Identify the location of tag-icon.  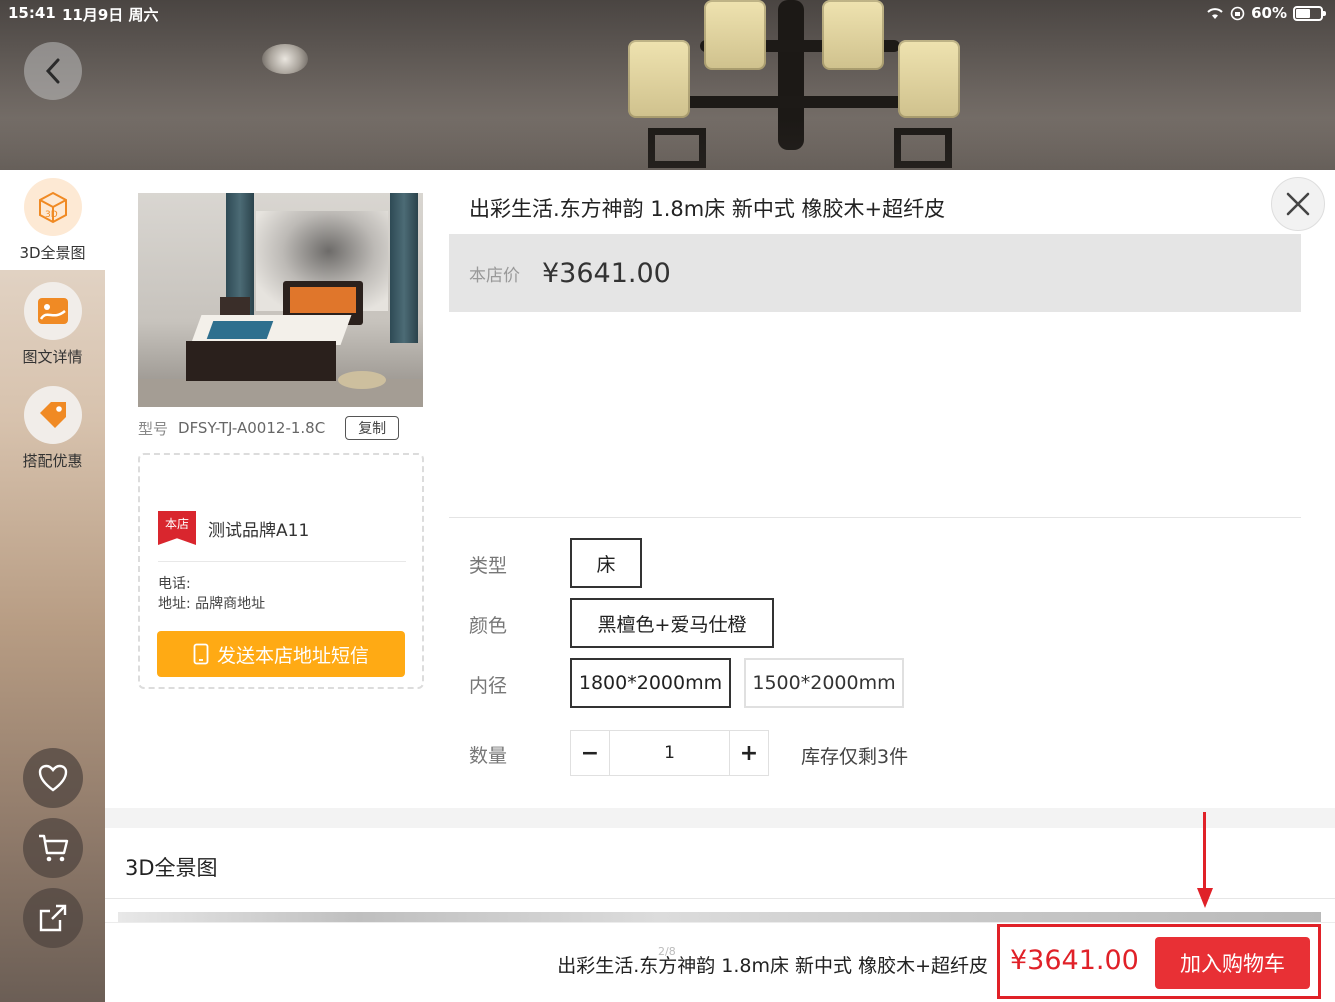
(52, 415).